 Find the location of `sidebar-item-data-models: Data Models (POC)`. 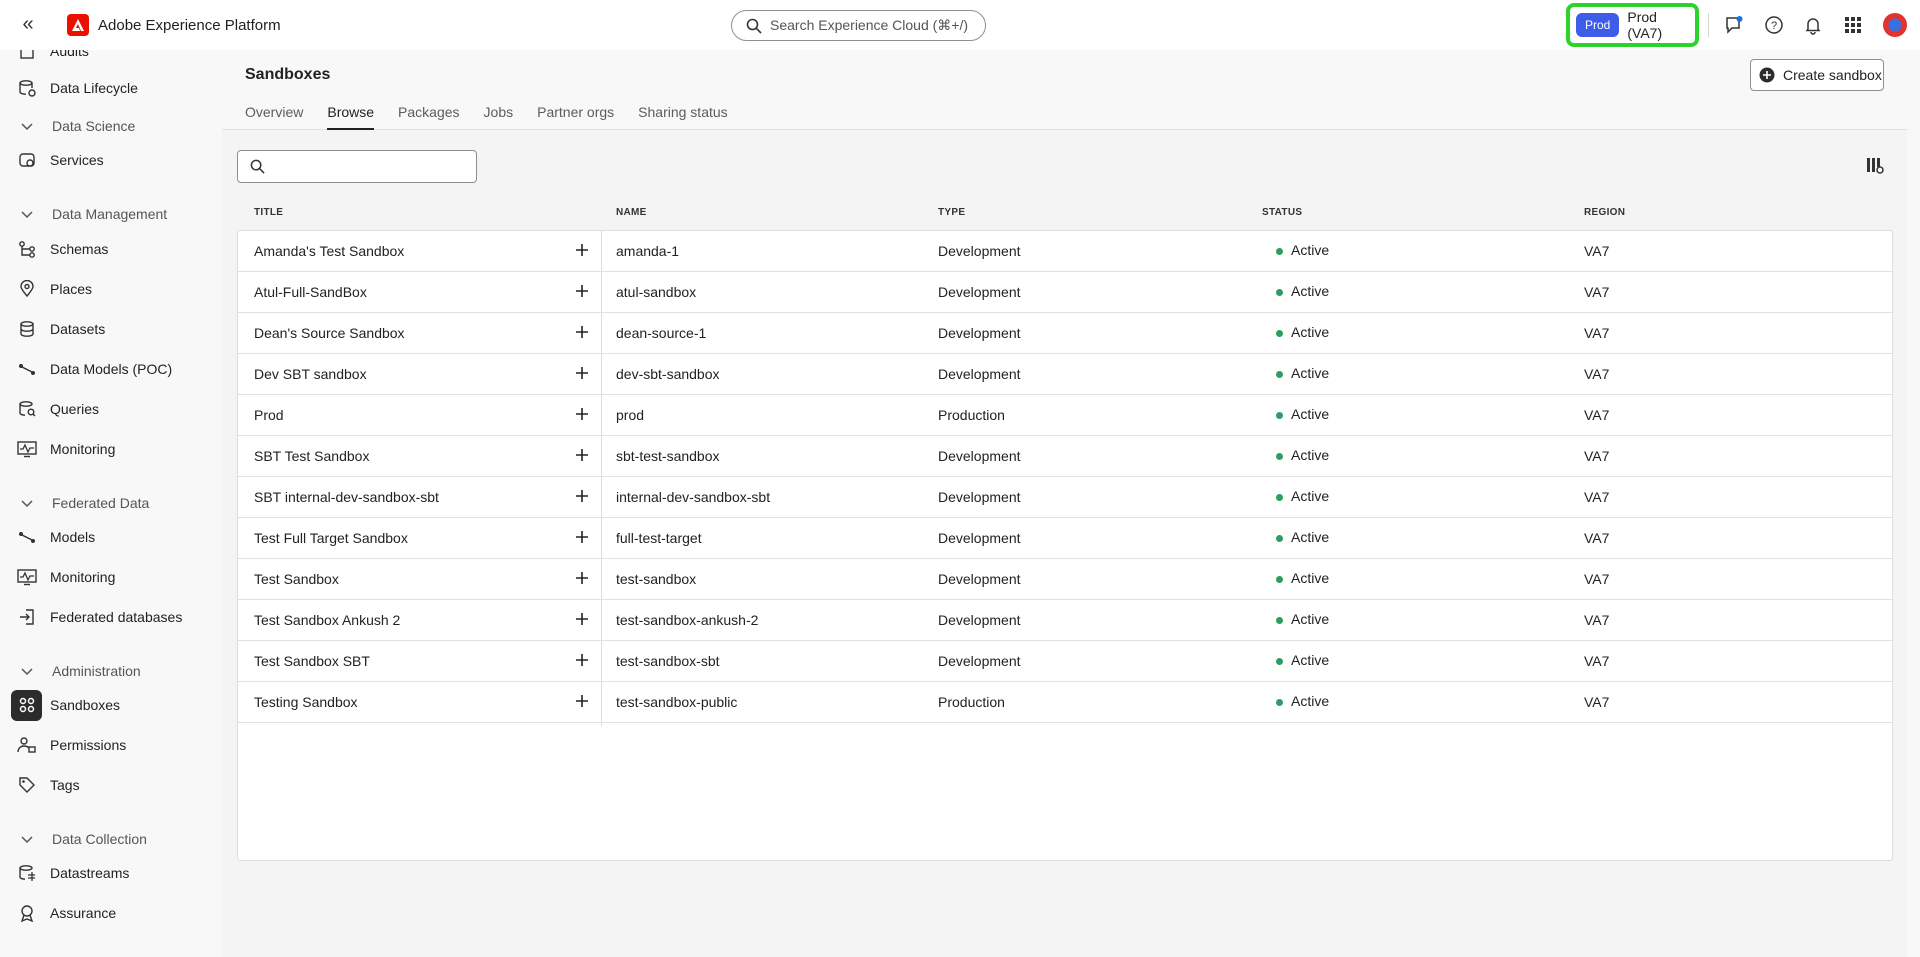

sidebar-item-data-models: Data Models (POC) is located at coordinates (111, 369).